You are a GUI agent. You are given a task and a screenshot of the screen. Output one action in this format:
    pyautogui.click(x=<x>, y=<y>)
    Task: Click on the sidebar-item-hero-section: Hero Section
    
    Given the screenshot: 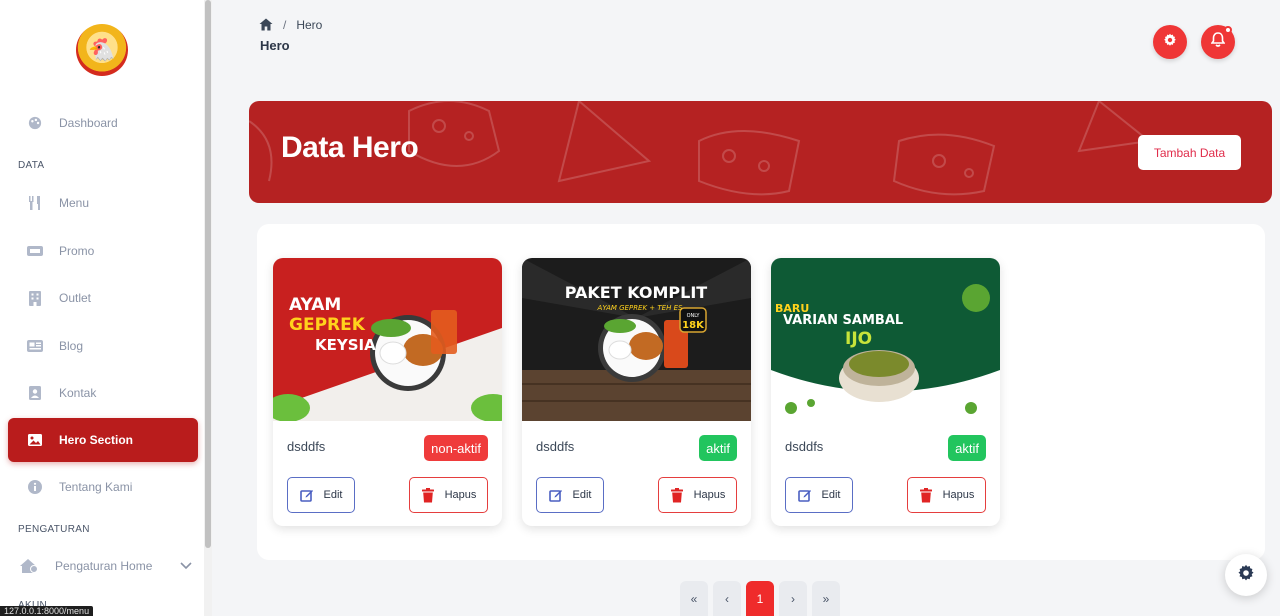 What is the action you would take?
    pyautogui.click(x=103, y=440)
    